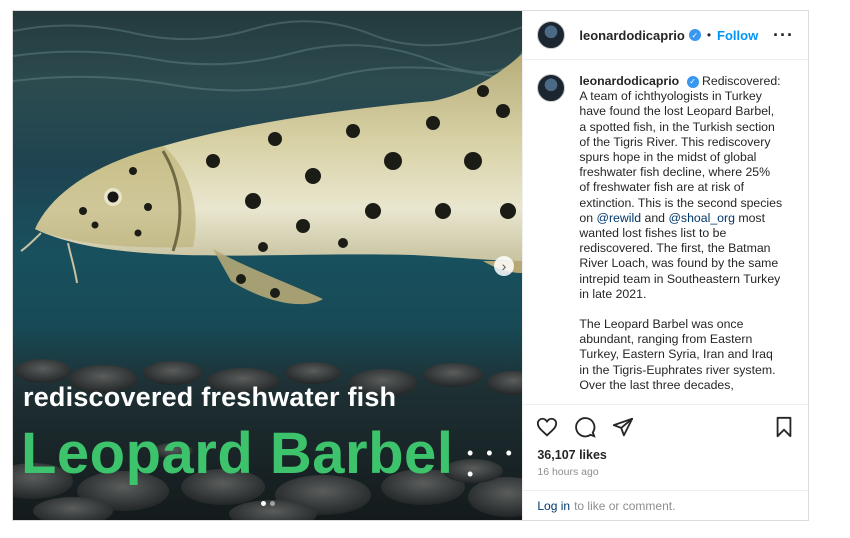 This screenshot has height=538, width=850. I want to click on action-bar, so click(665, 426).